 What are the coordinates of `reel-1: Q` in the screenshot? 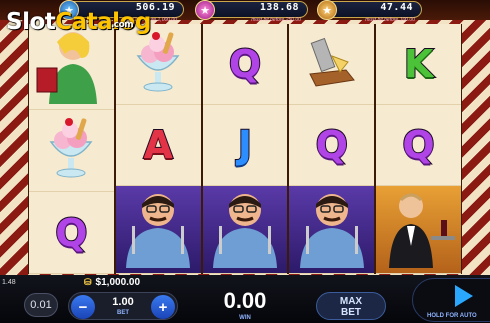 It's located at (71, 149).